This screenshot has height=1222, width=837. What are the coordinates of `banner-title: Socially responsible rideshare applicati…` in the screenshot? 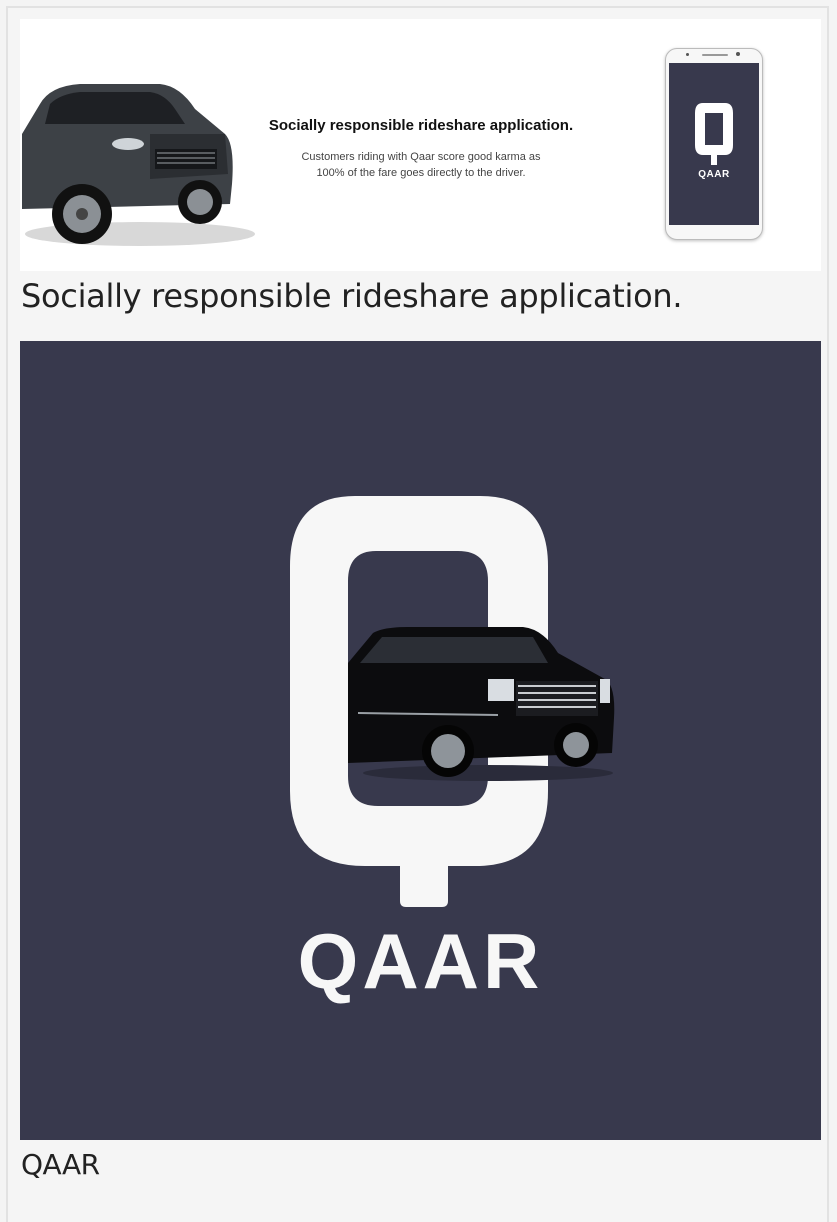 It's located at (421, 125).